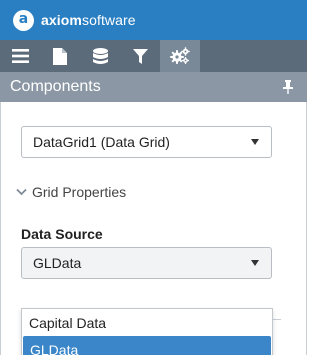 This screenshot has width=320, height=355. I want to click on gears-icon, so click(180, 55).